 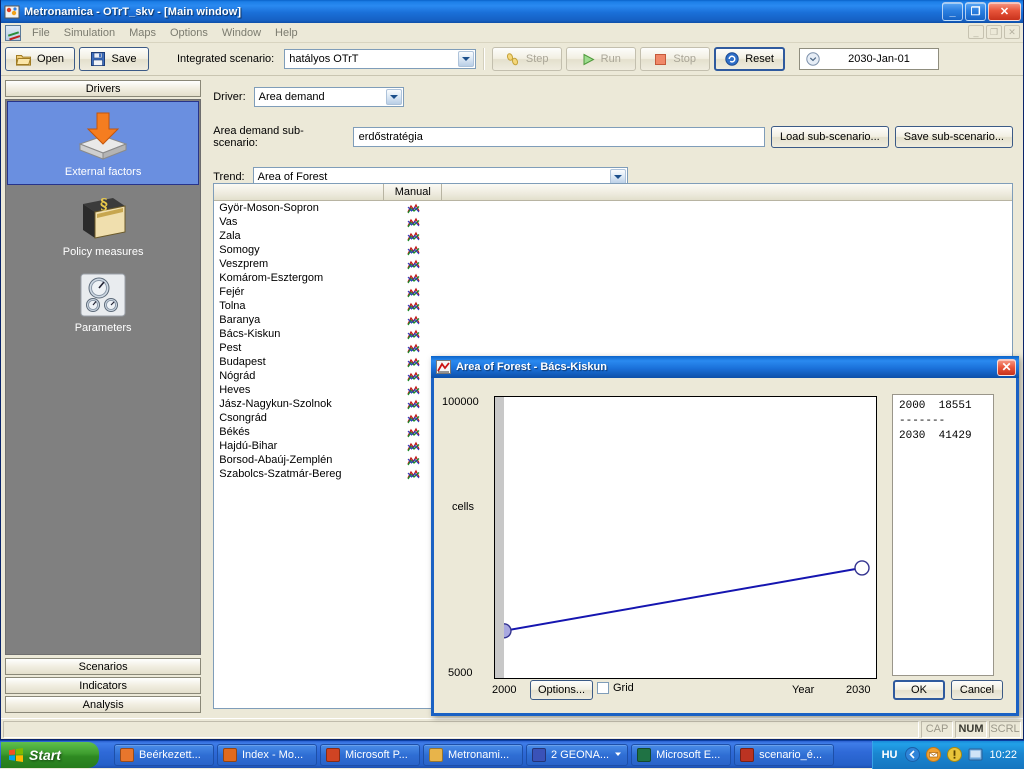 What do you see at coordinates (1012, 32) in the screenshot?
I see `mdi-close-button: ✕` at bounding box center [1012, 32].